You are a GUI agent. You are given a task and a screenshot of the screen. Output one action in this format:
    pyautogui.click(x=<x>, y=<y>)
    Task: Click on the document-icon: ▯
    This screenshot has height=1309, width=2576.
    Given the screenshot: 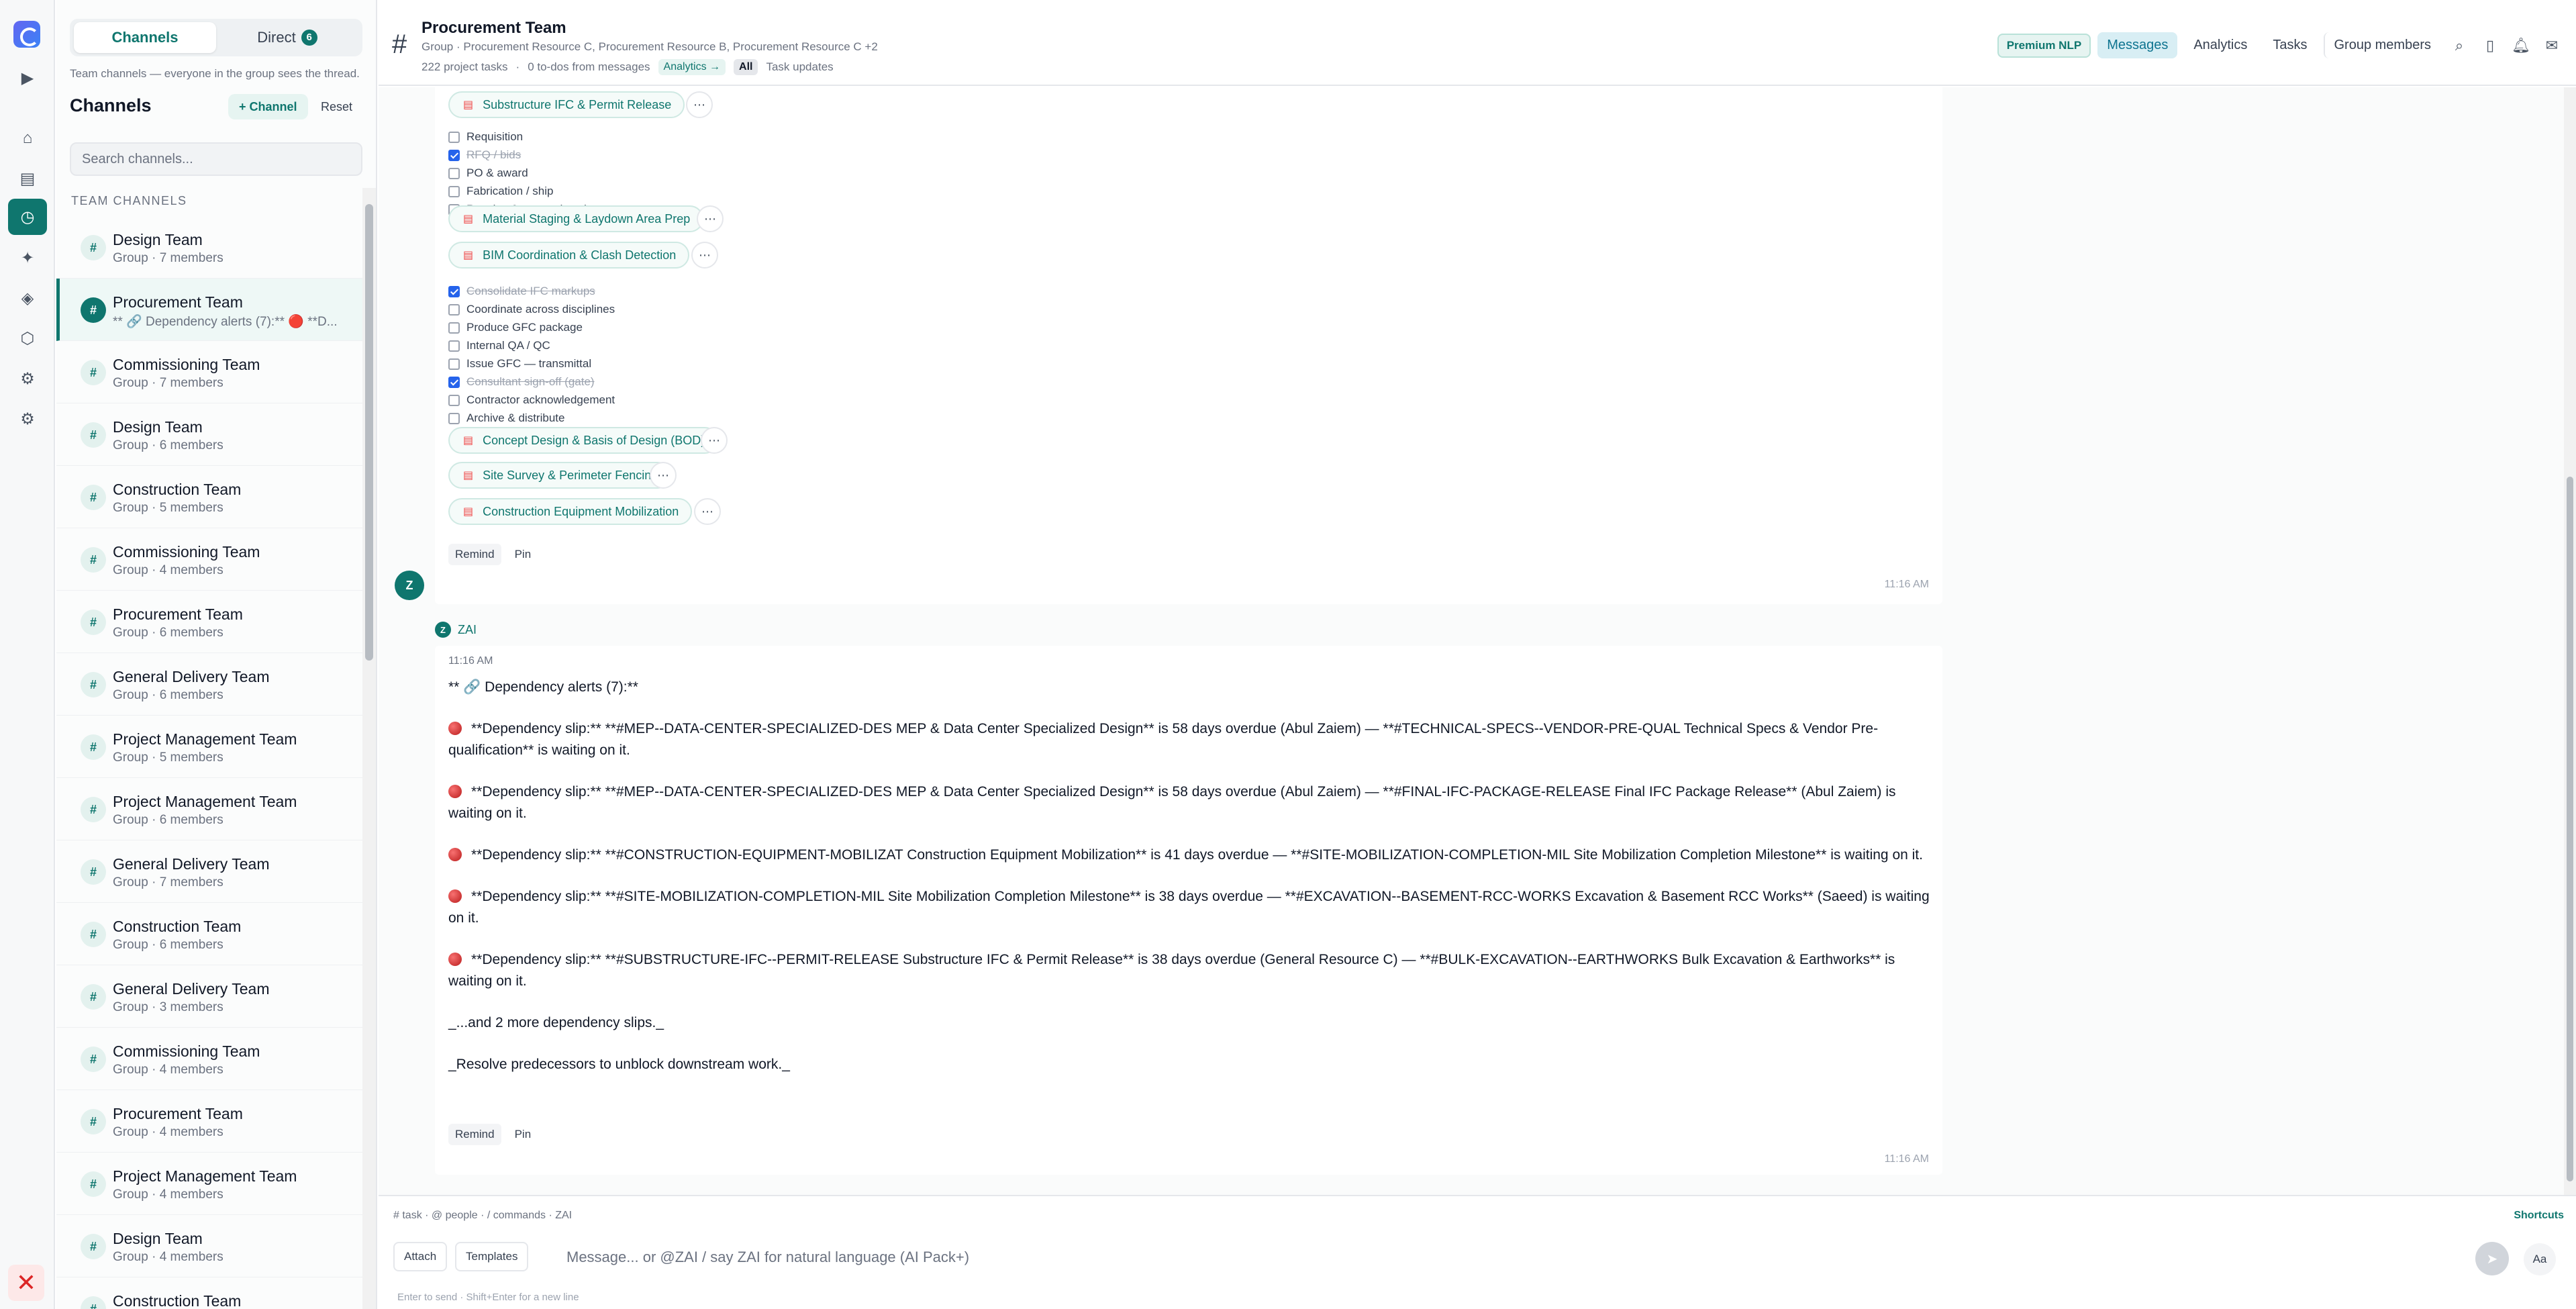 What is the action you would take?
    pyautogui.click(x=2490, y=46)
    